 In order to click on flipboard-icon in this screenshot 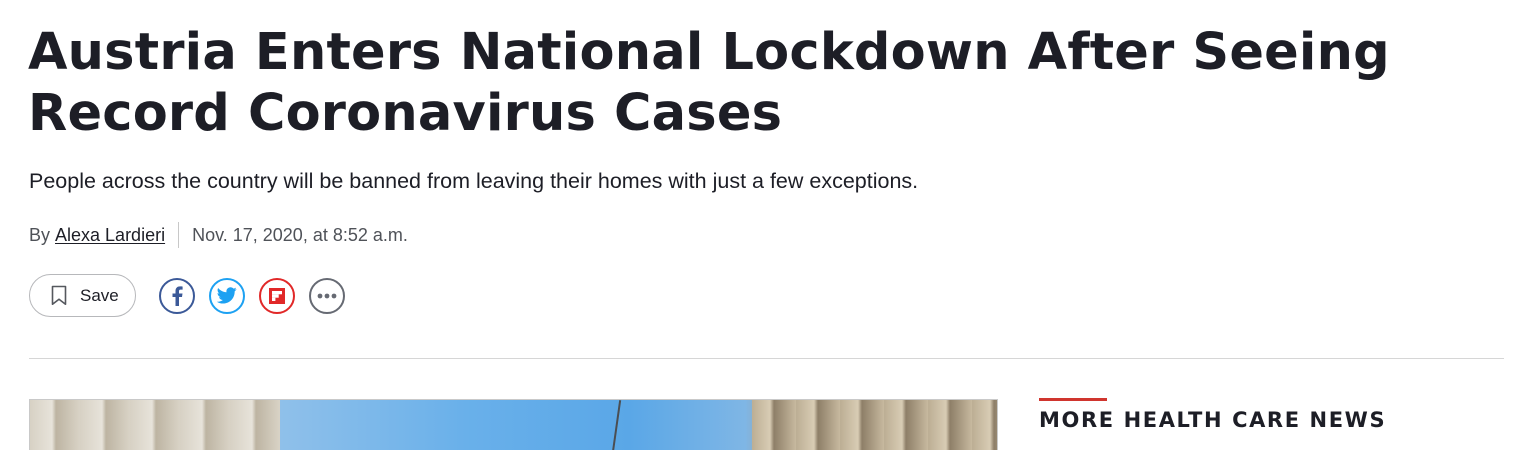, I will do `click(277, 295)`.